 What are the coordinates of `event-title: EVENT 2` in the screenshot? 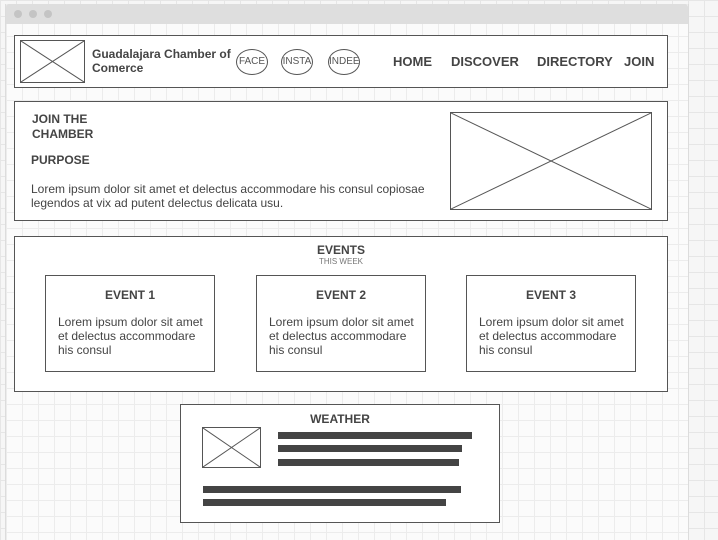 It's located at (340, 295).